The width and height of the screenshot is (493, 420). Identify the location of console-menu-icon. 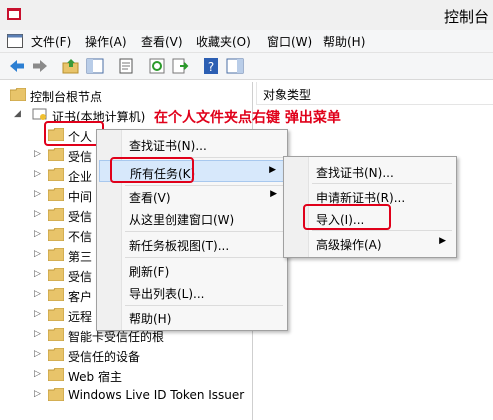
(15, 41).